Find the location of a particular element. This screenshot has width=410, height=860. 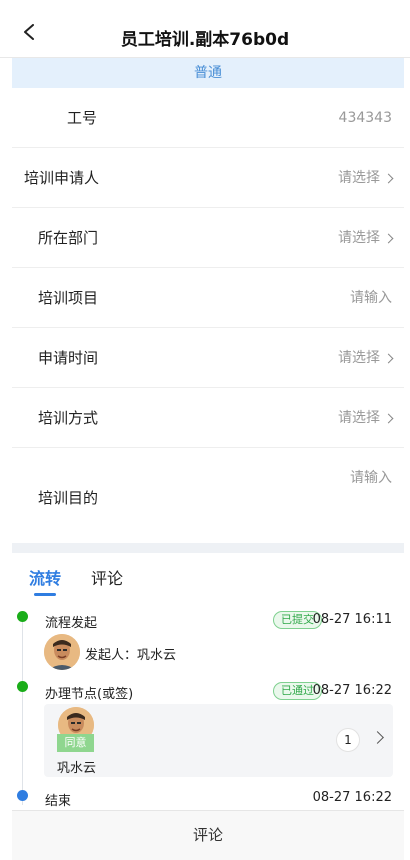

project-input: 请输入 is located at coordinates (371, 298).